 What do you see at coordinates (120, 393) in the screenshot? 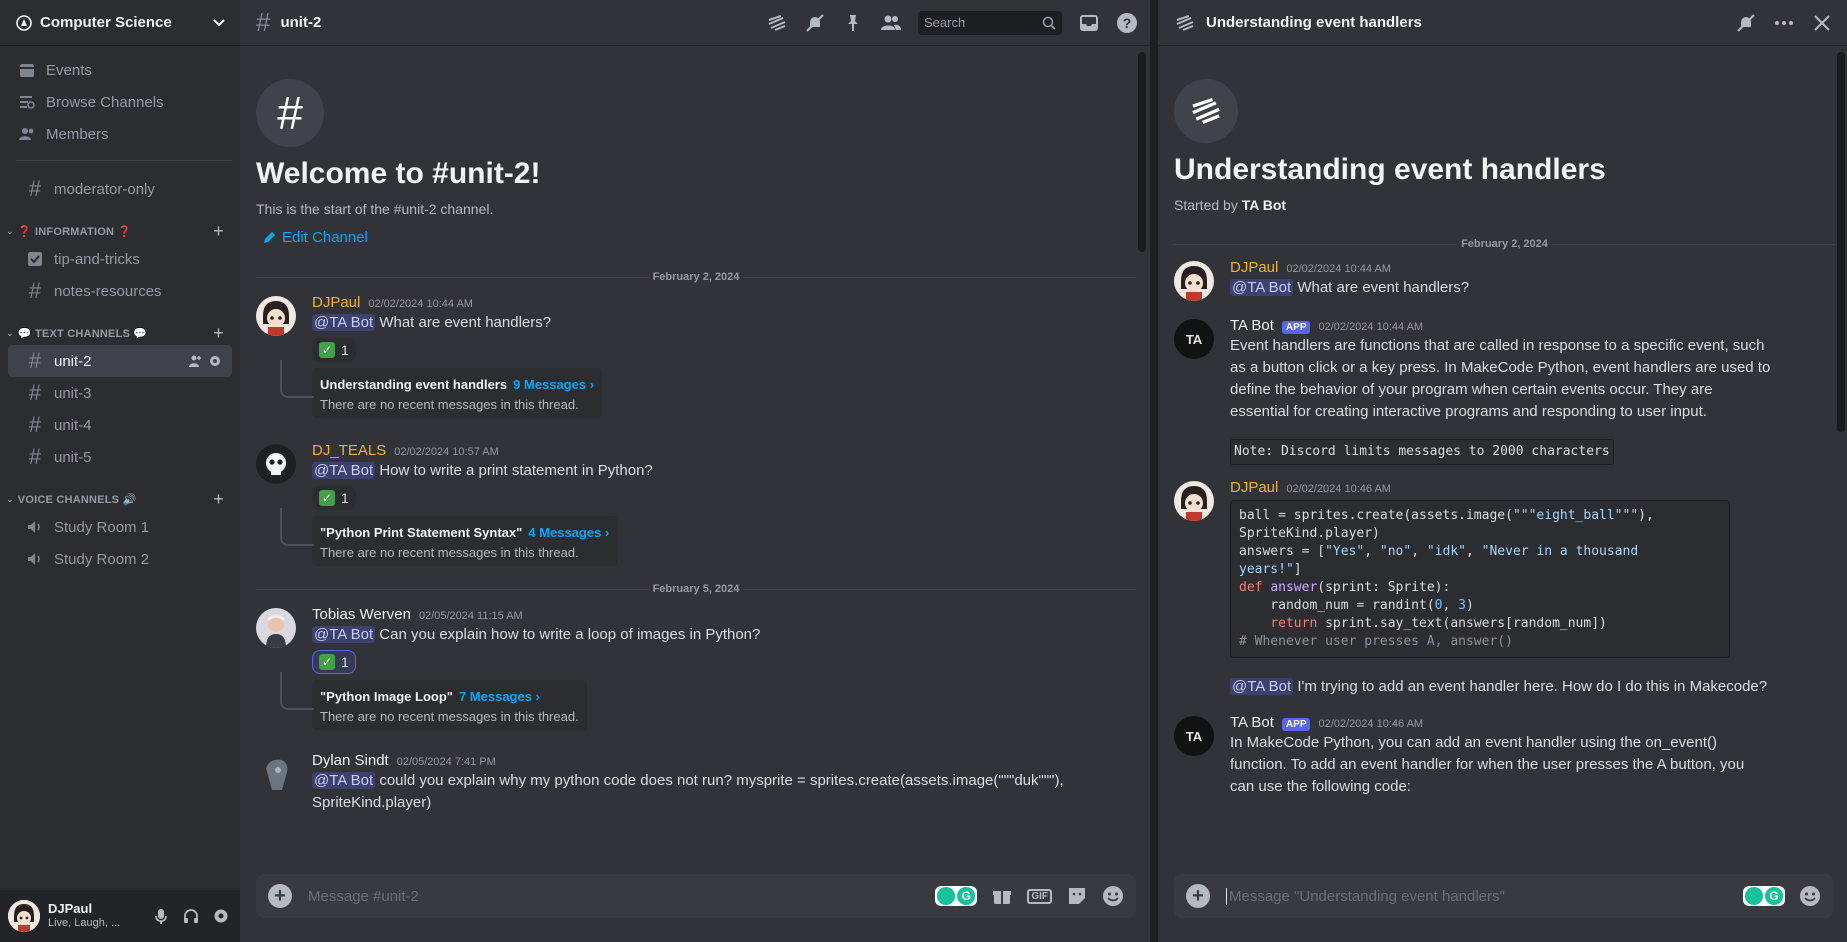
I see `channel-unit-3: # unit-3` at bounding box center [120, 393].